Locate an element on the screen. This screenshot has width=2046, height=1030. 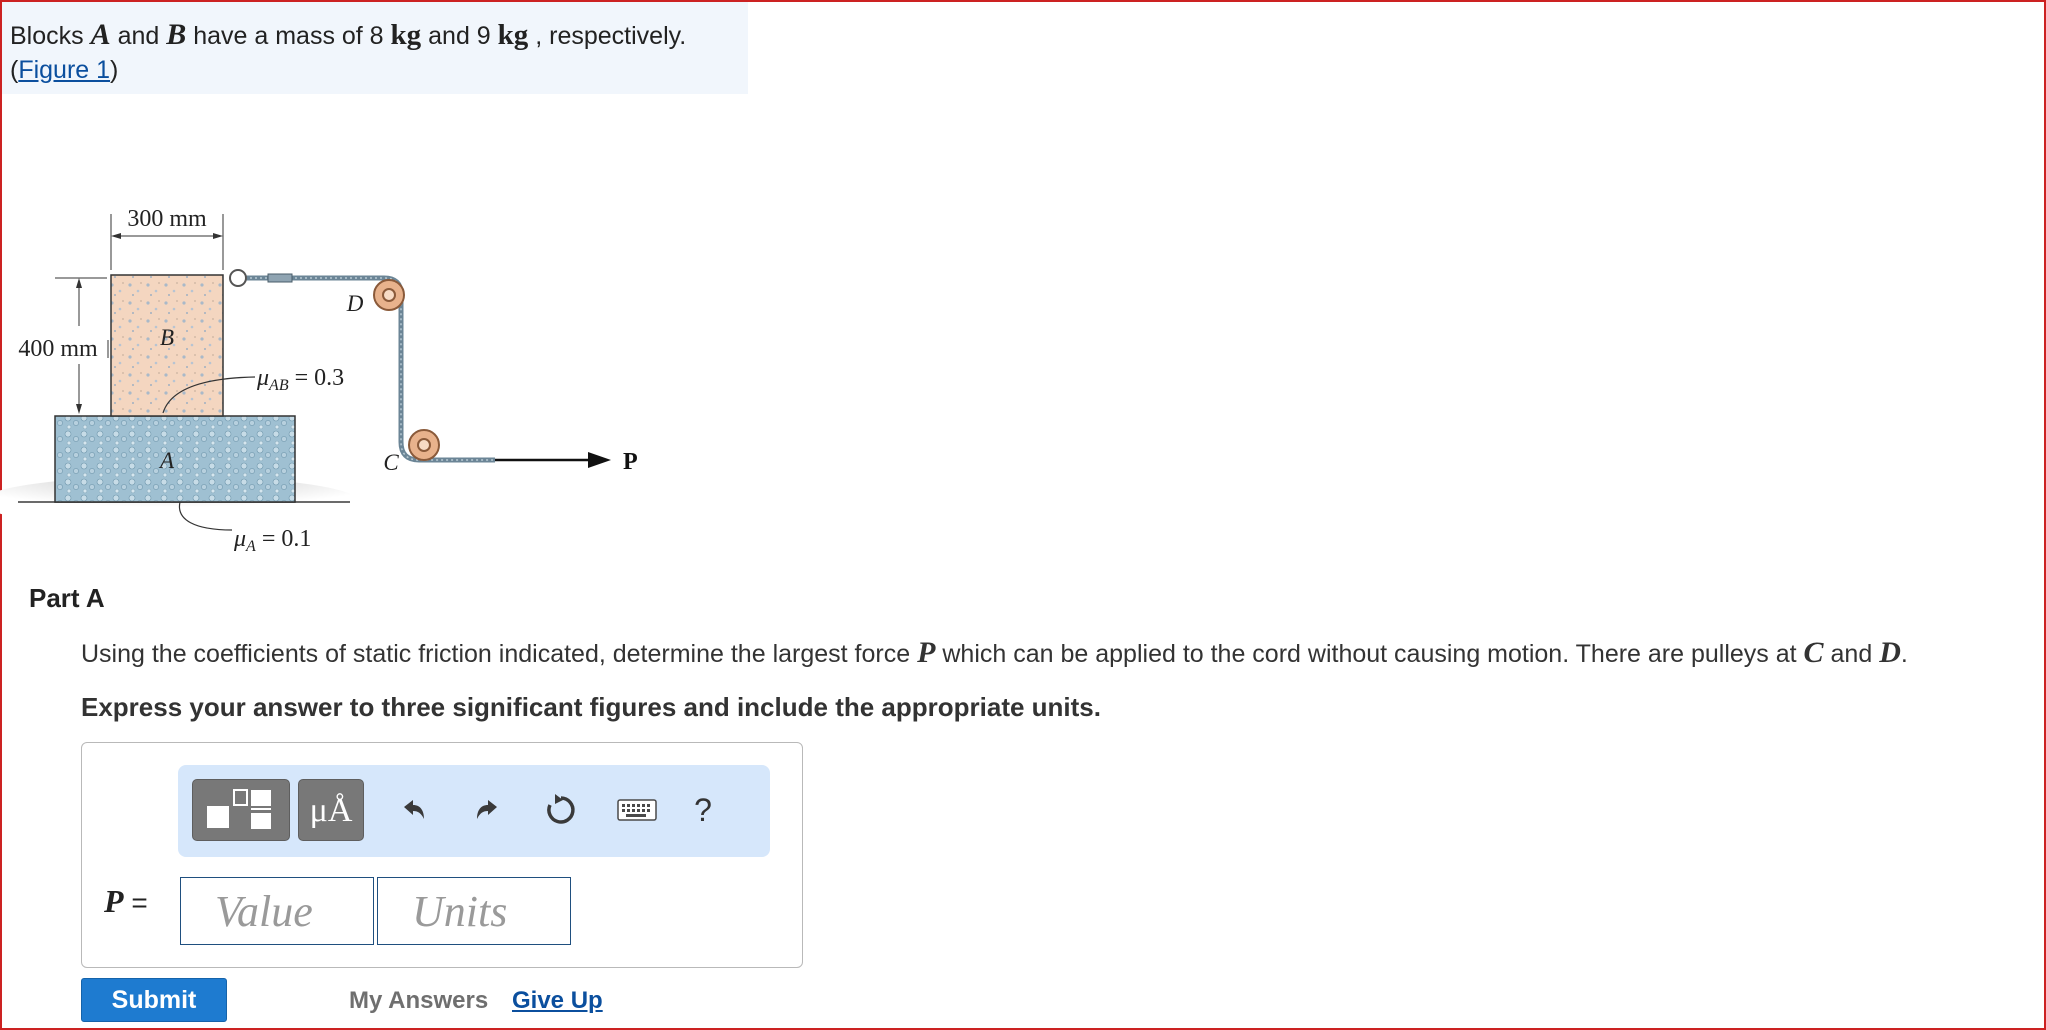
redo-icon is located at coordinates (487, 809).